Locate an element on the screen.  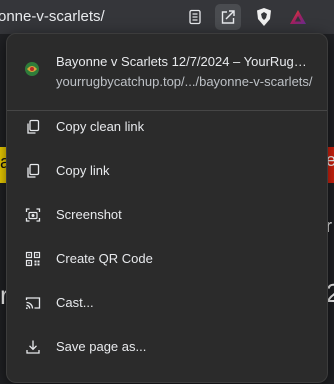
download-icon is located at coordinates (33, 347).